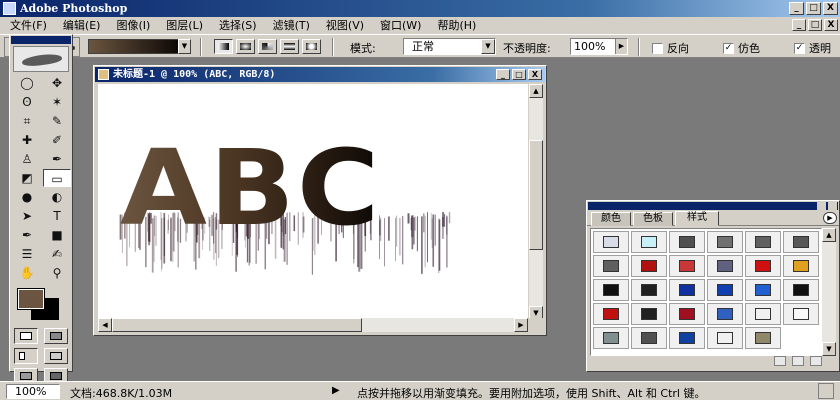 This screenshot has height=400, width=840. Describe the element at coordinates (27, 178) in the screenshot. I see `eraser-tool: ◩` at that location.